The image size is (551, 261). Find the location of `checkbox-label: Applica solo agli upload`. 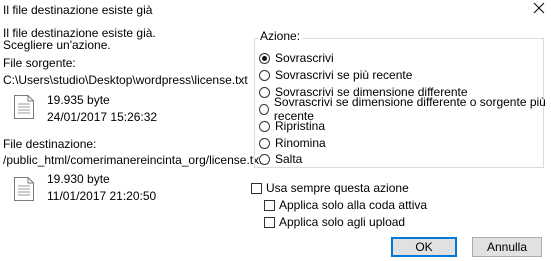

checkbox-label: Applica solo agli upload is located at coordinates (342, 222).